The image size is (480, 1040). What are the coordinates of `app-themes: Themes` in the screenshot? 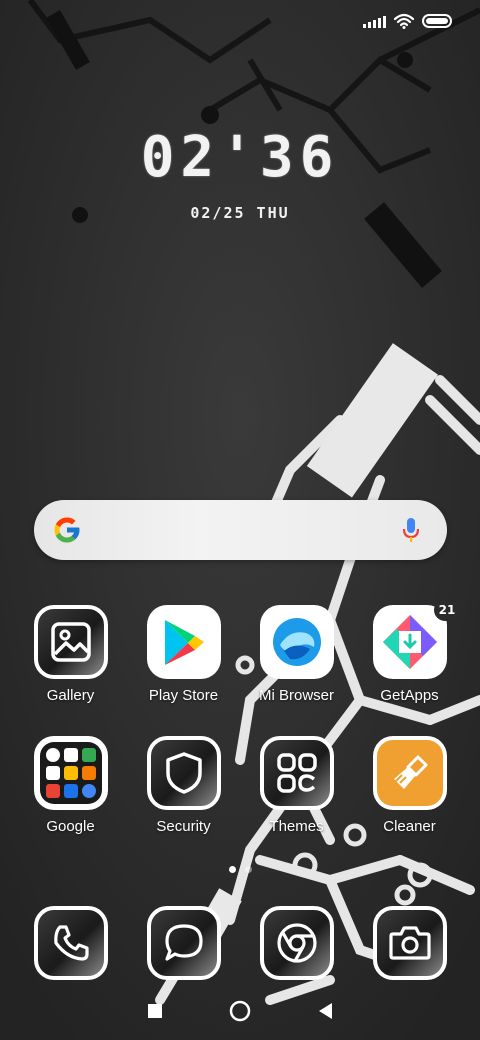 It's located at (296, 785).